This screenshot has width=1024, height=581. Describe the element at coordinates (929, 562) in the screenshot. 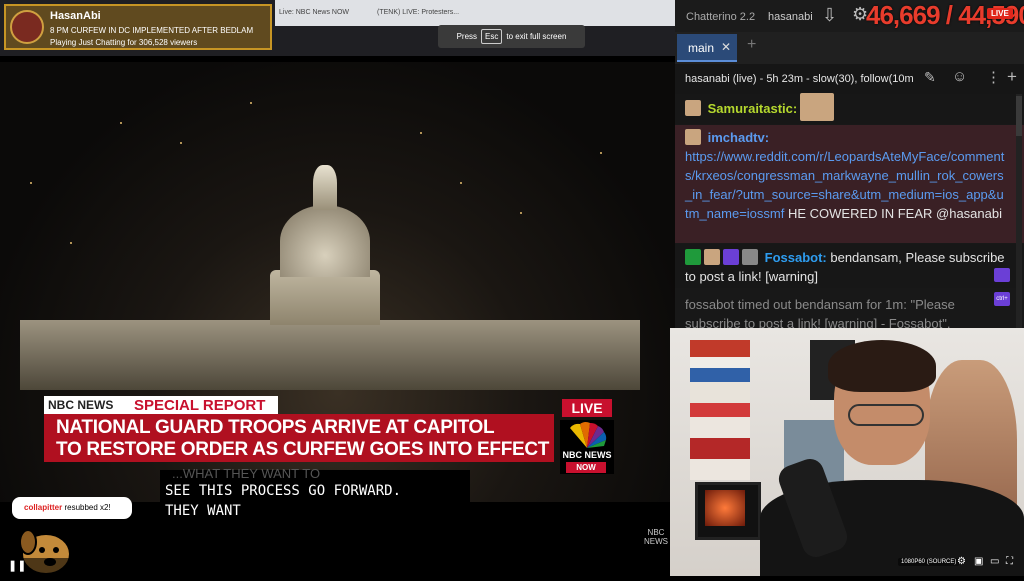

I see `quality-badge: 1080P60 (SOURCE)` at that location.